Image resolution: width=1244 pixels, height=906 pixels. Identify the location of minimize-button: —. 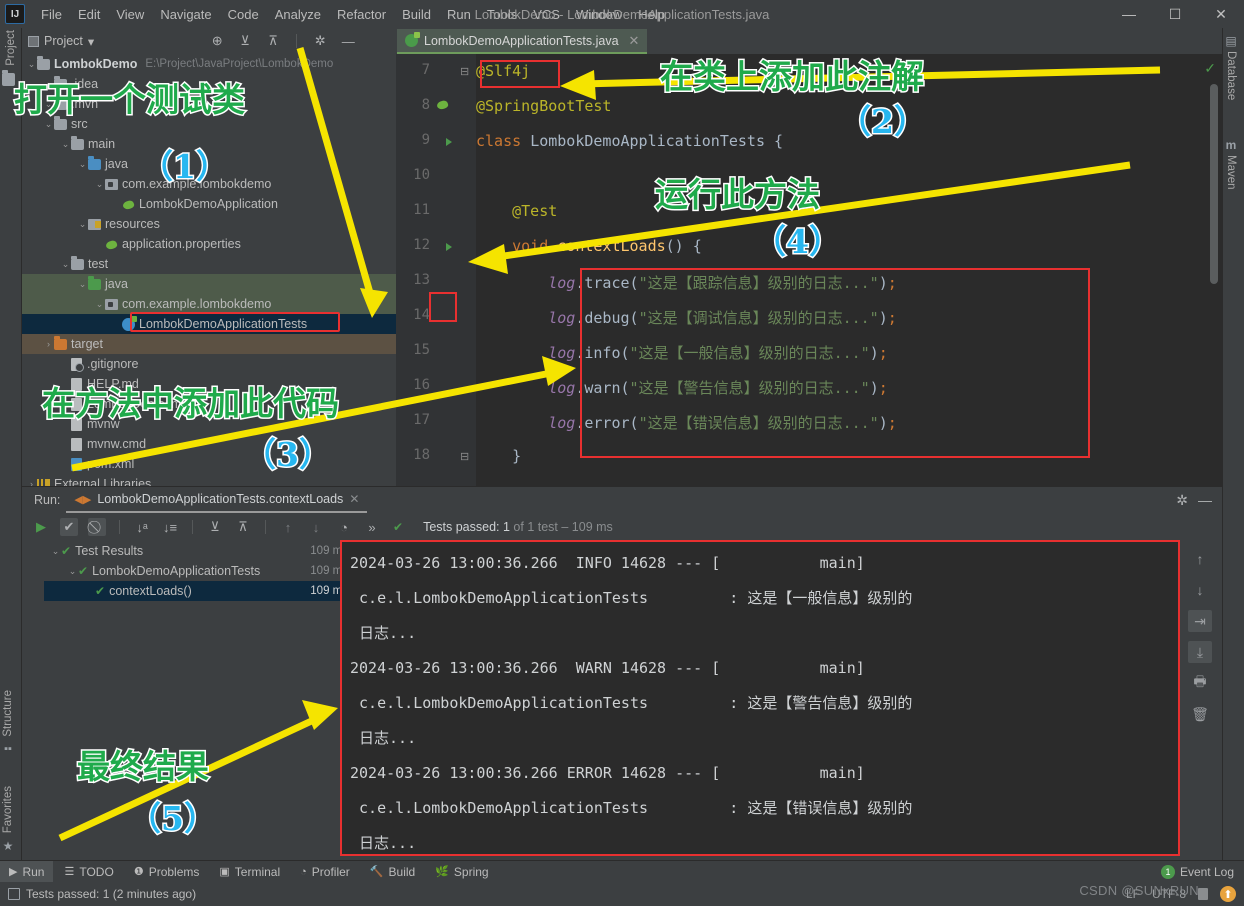
(1129, 14).